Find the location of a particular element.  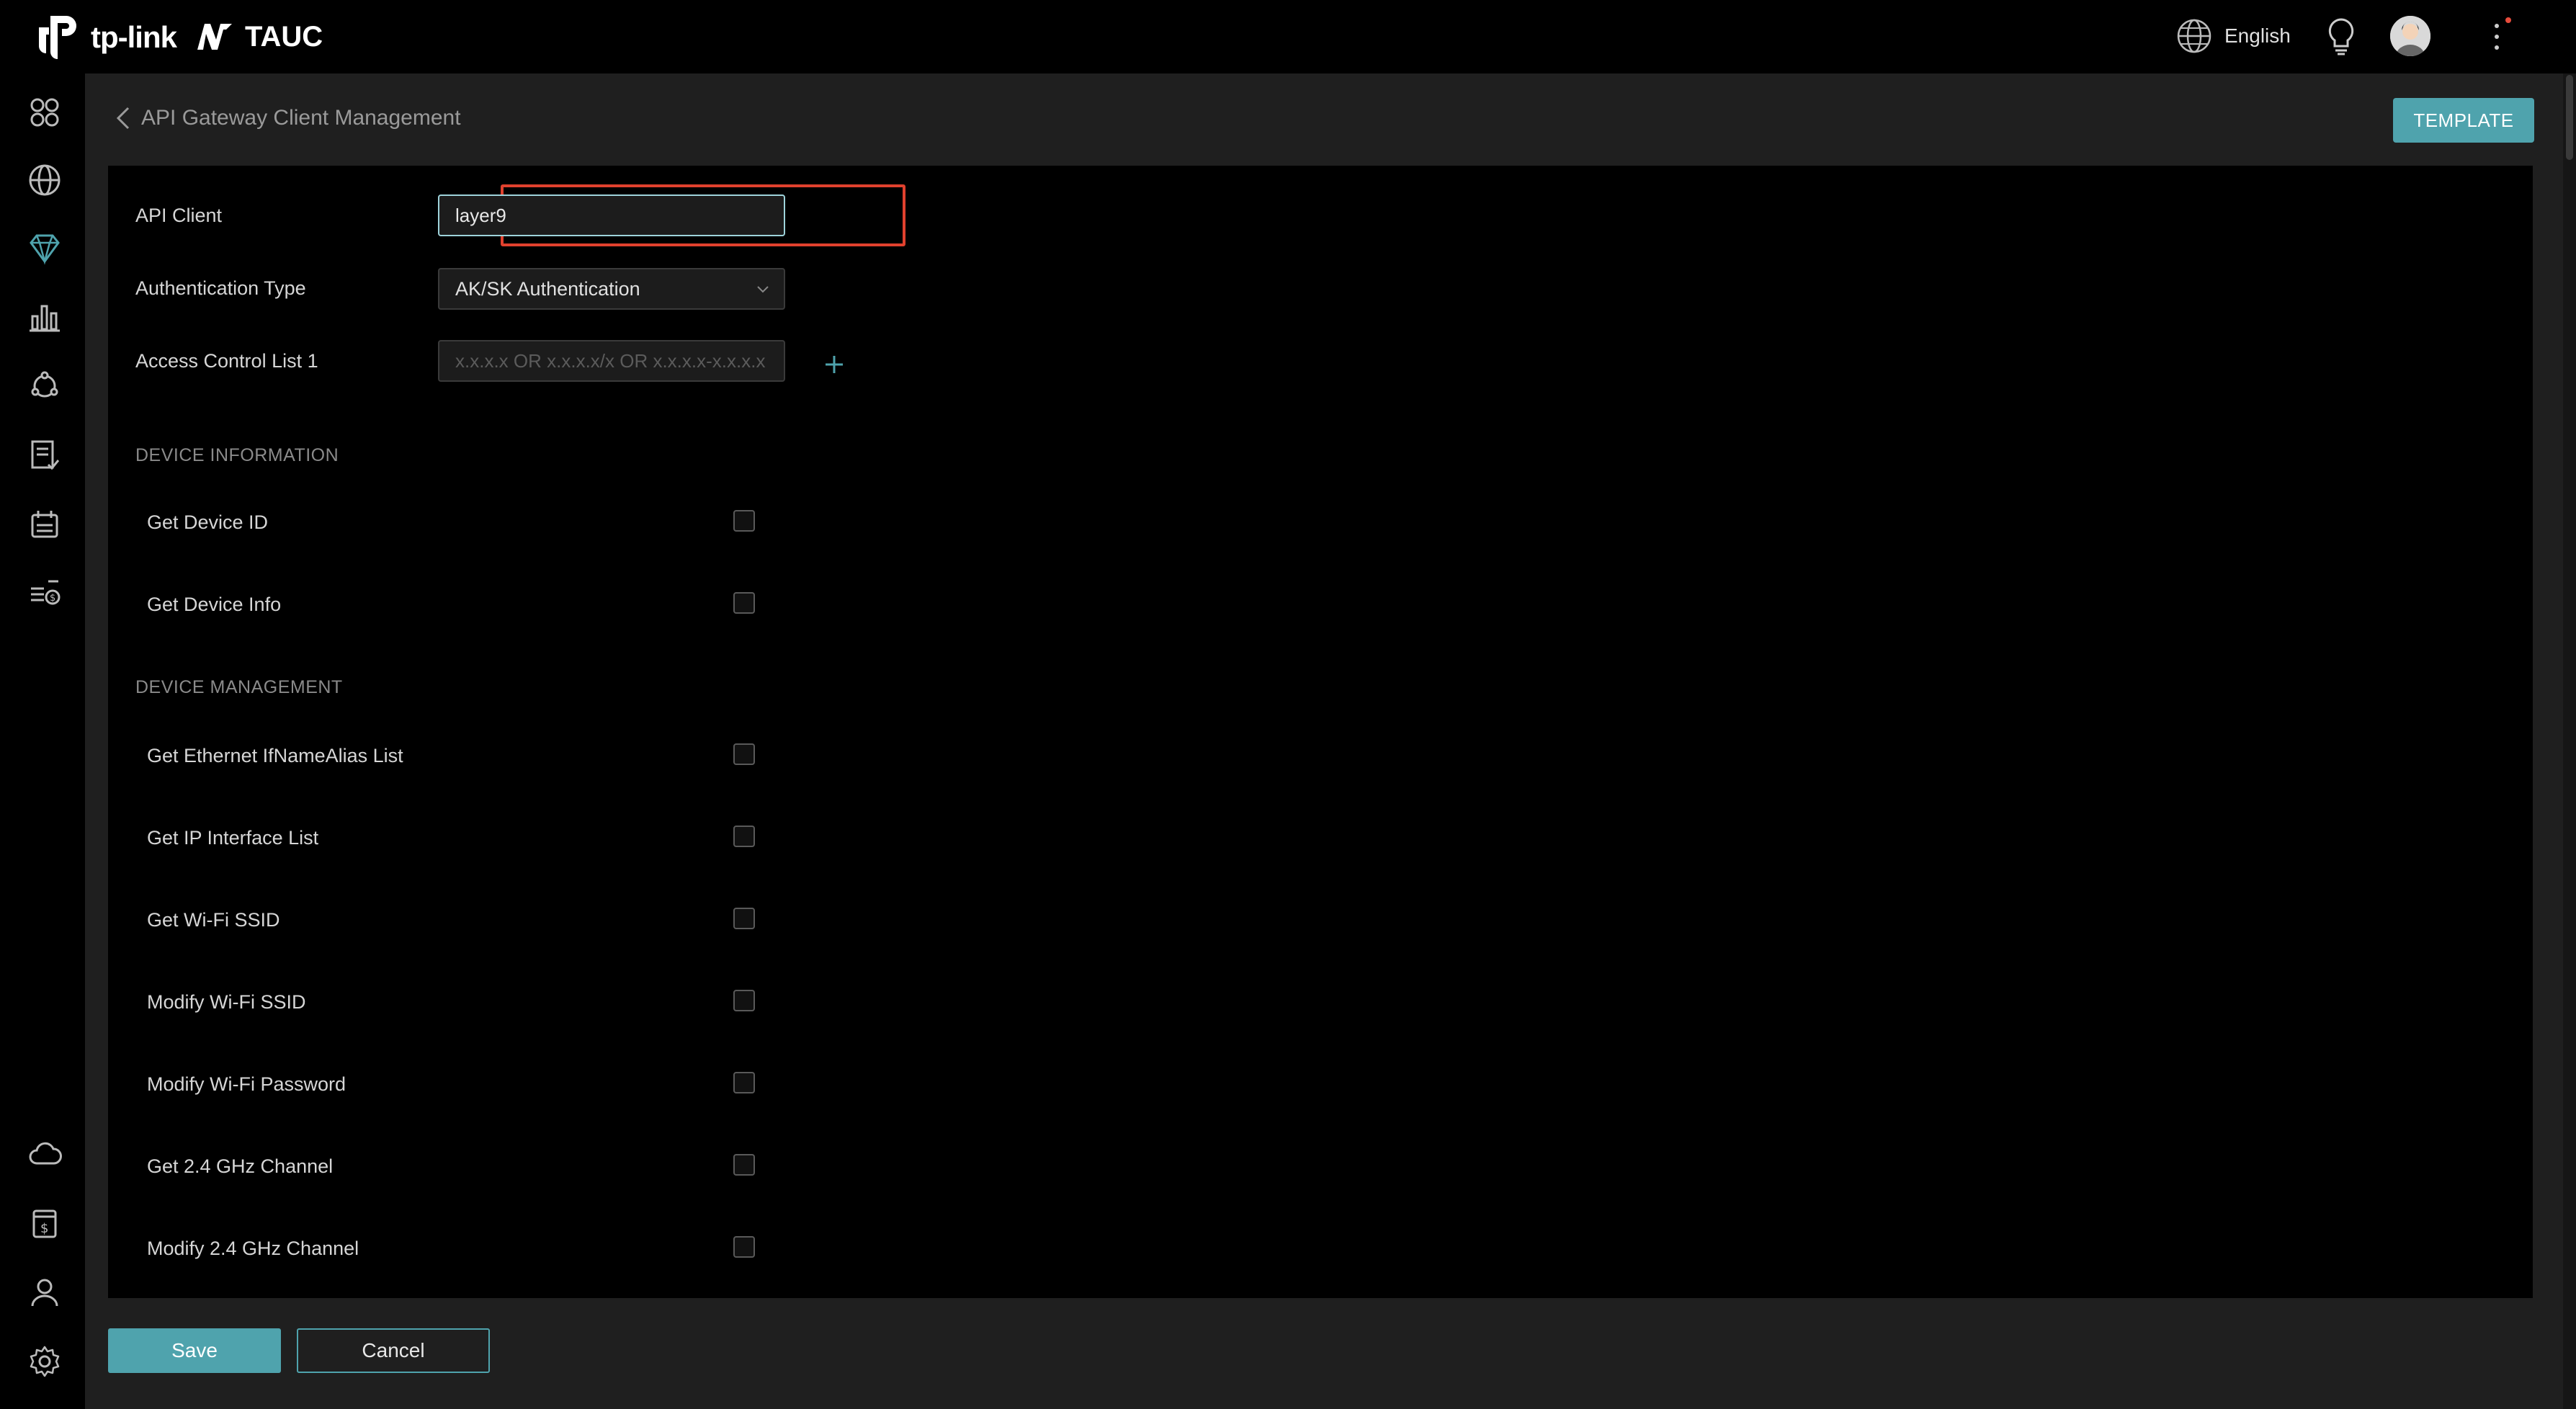

product-name: TAUC is located at coordinates (284, 36).